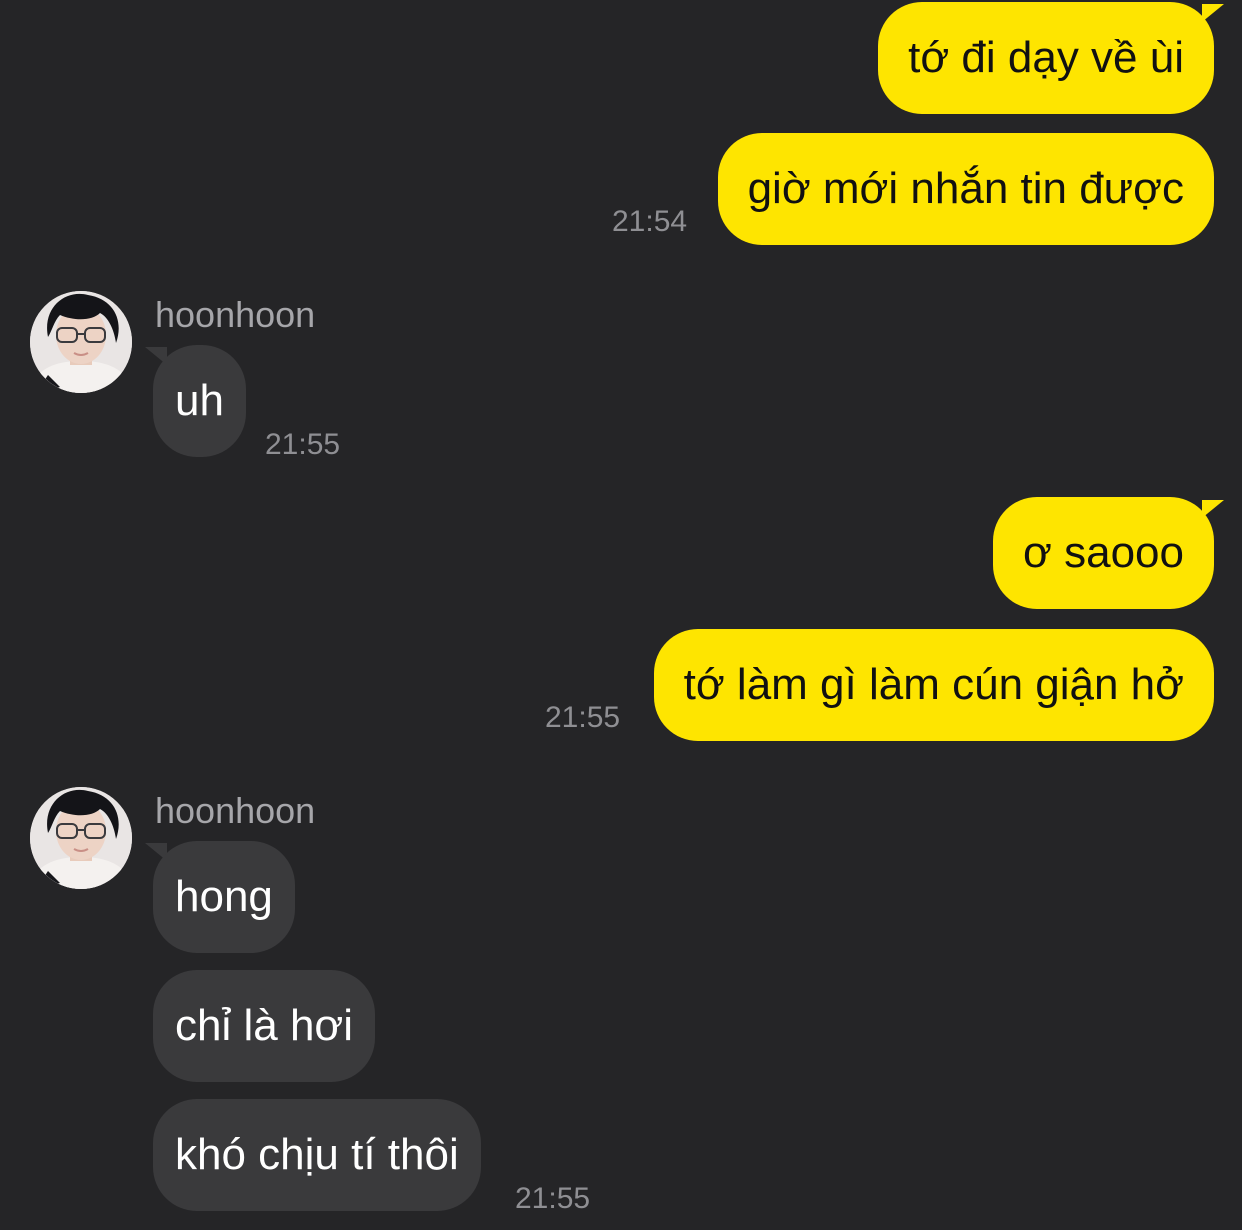 The width and height of the screenshot is (1242, 1230). Describe the element at coordinates (965, 189) in the screenshot. I see `my-message-bubble: giờ mới nhắn tin được` at that location.